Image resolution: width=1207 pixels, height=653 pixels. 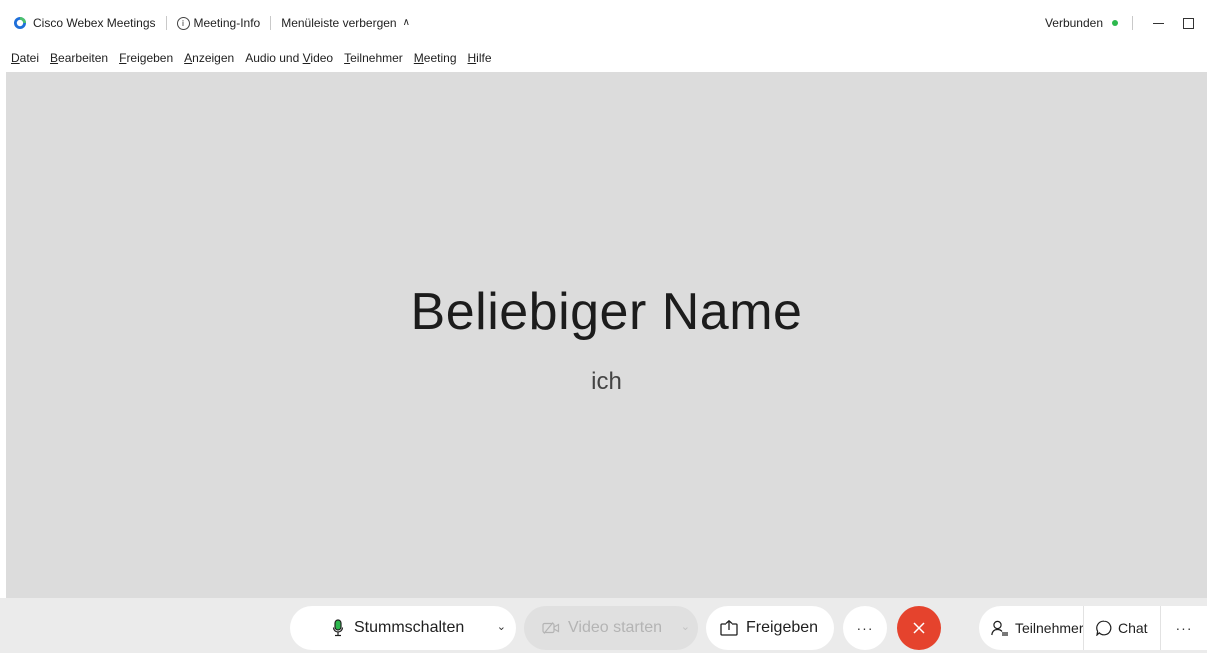 What do you see at coordinates (227, 23) in the screenshot?
I see `meeting-info-label: Meeting-Info` at bounding box center [227, 23].